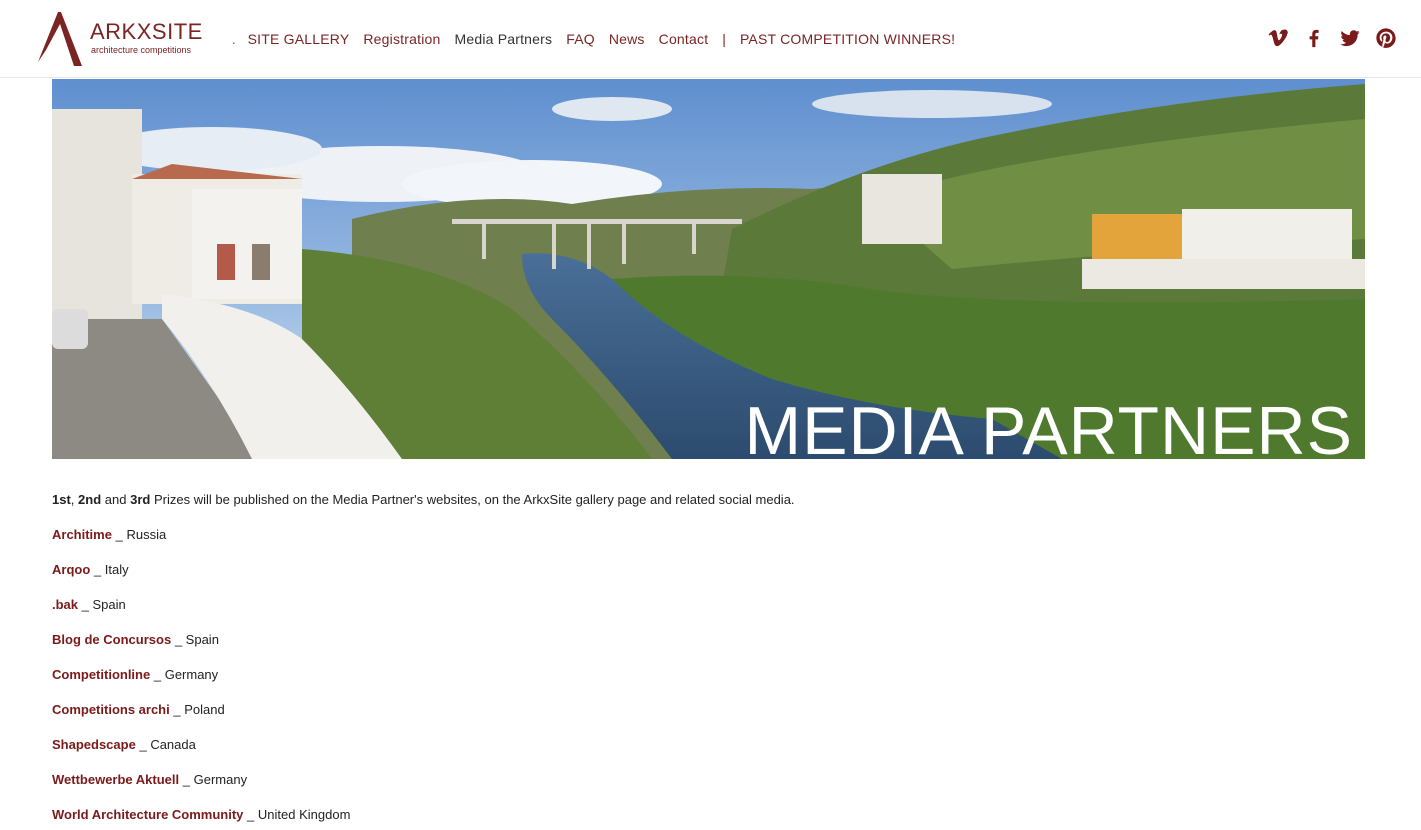  Describe the element at coordinates (173, 744) in the screenshot. I see `partner-country: Canada` at that location.